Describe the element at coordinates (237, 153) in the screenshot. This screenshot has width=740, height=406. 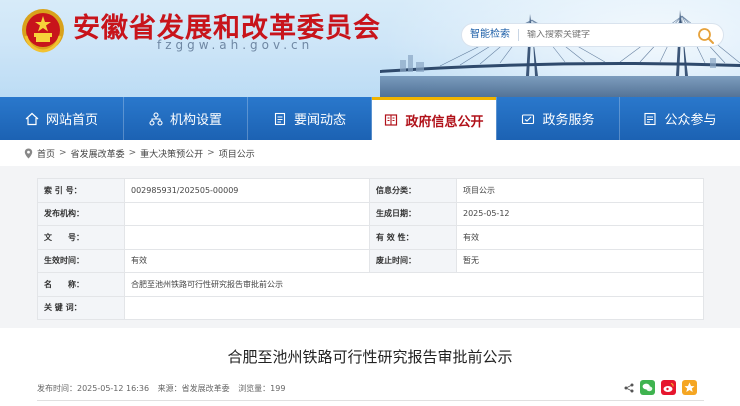
I see `breadcrumb-project-notice: 项目公示` at that location.